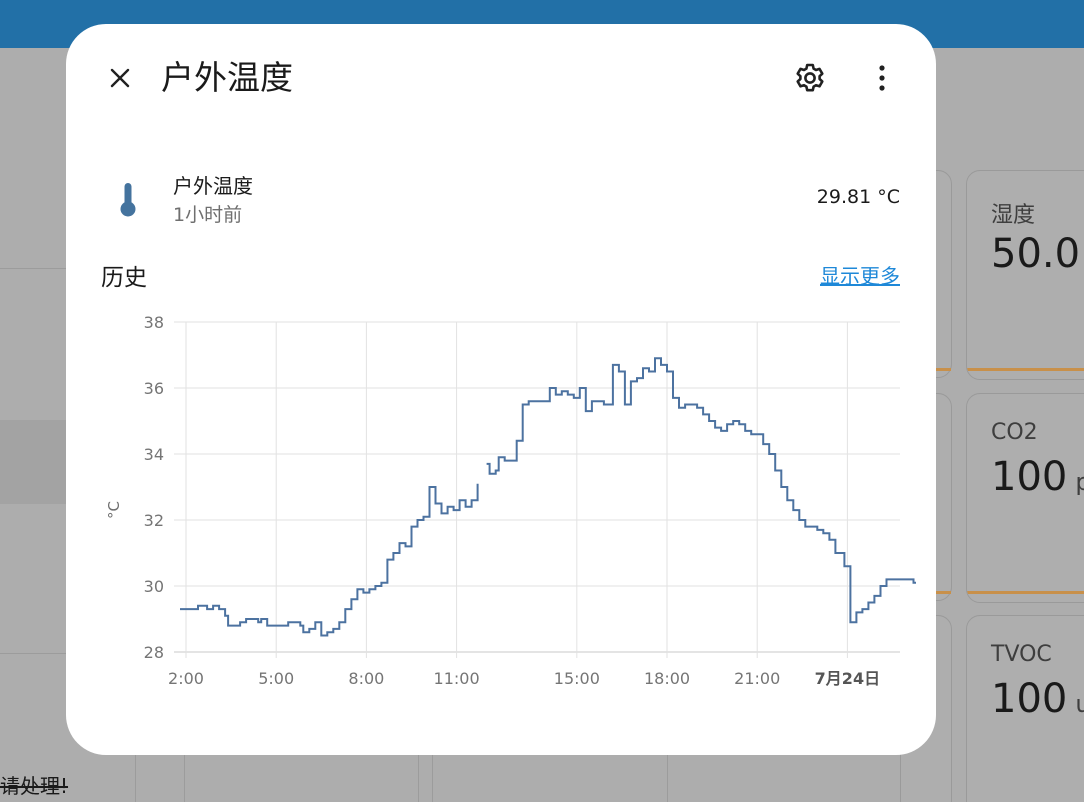 The width and height of the screenshot is (1084, 802). I want to click on x-tick-label: 2:00, so click(186, 678).